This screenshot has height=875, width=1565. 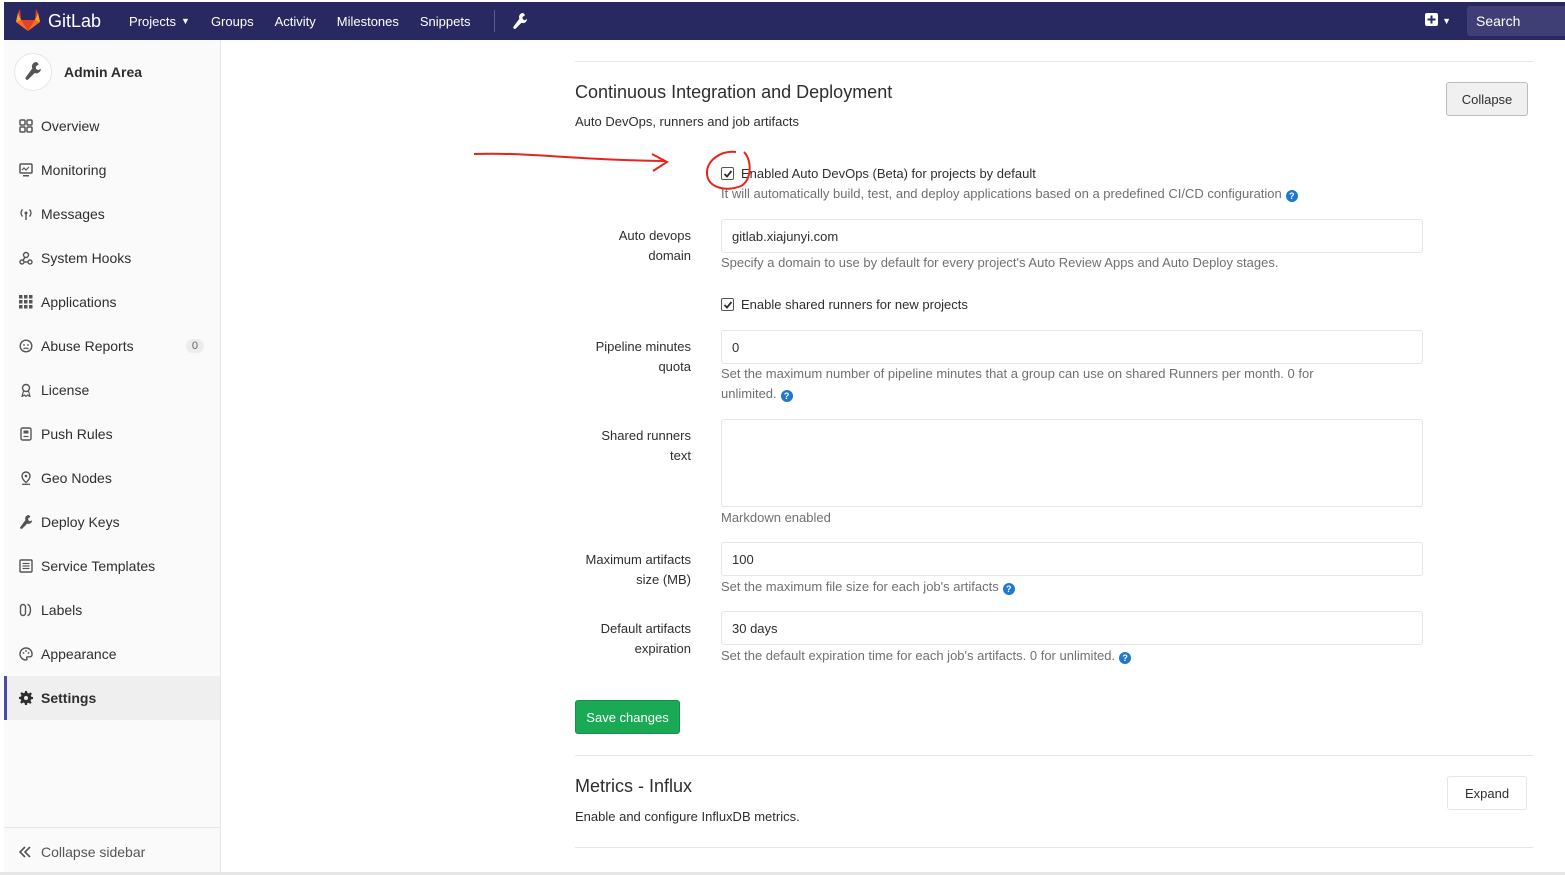 I want to click on license-icon, so click(x=26, y=390).